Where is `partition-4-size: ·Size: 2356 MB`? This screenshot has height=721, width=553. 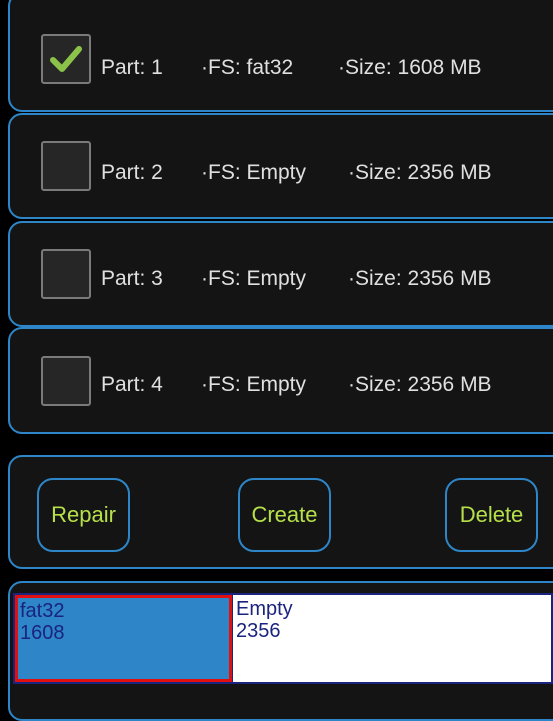 partition-4-size: ·Size: 2356 MB is located at coordinates (420, 384).